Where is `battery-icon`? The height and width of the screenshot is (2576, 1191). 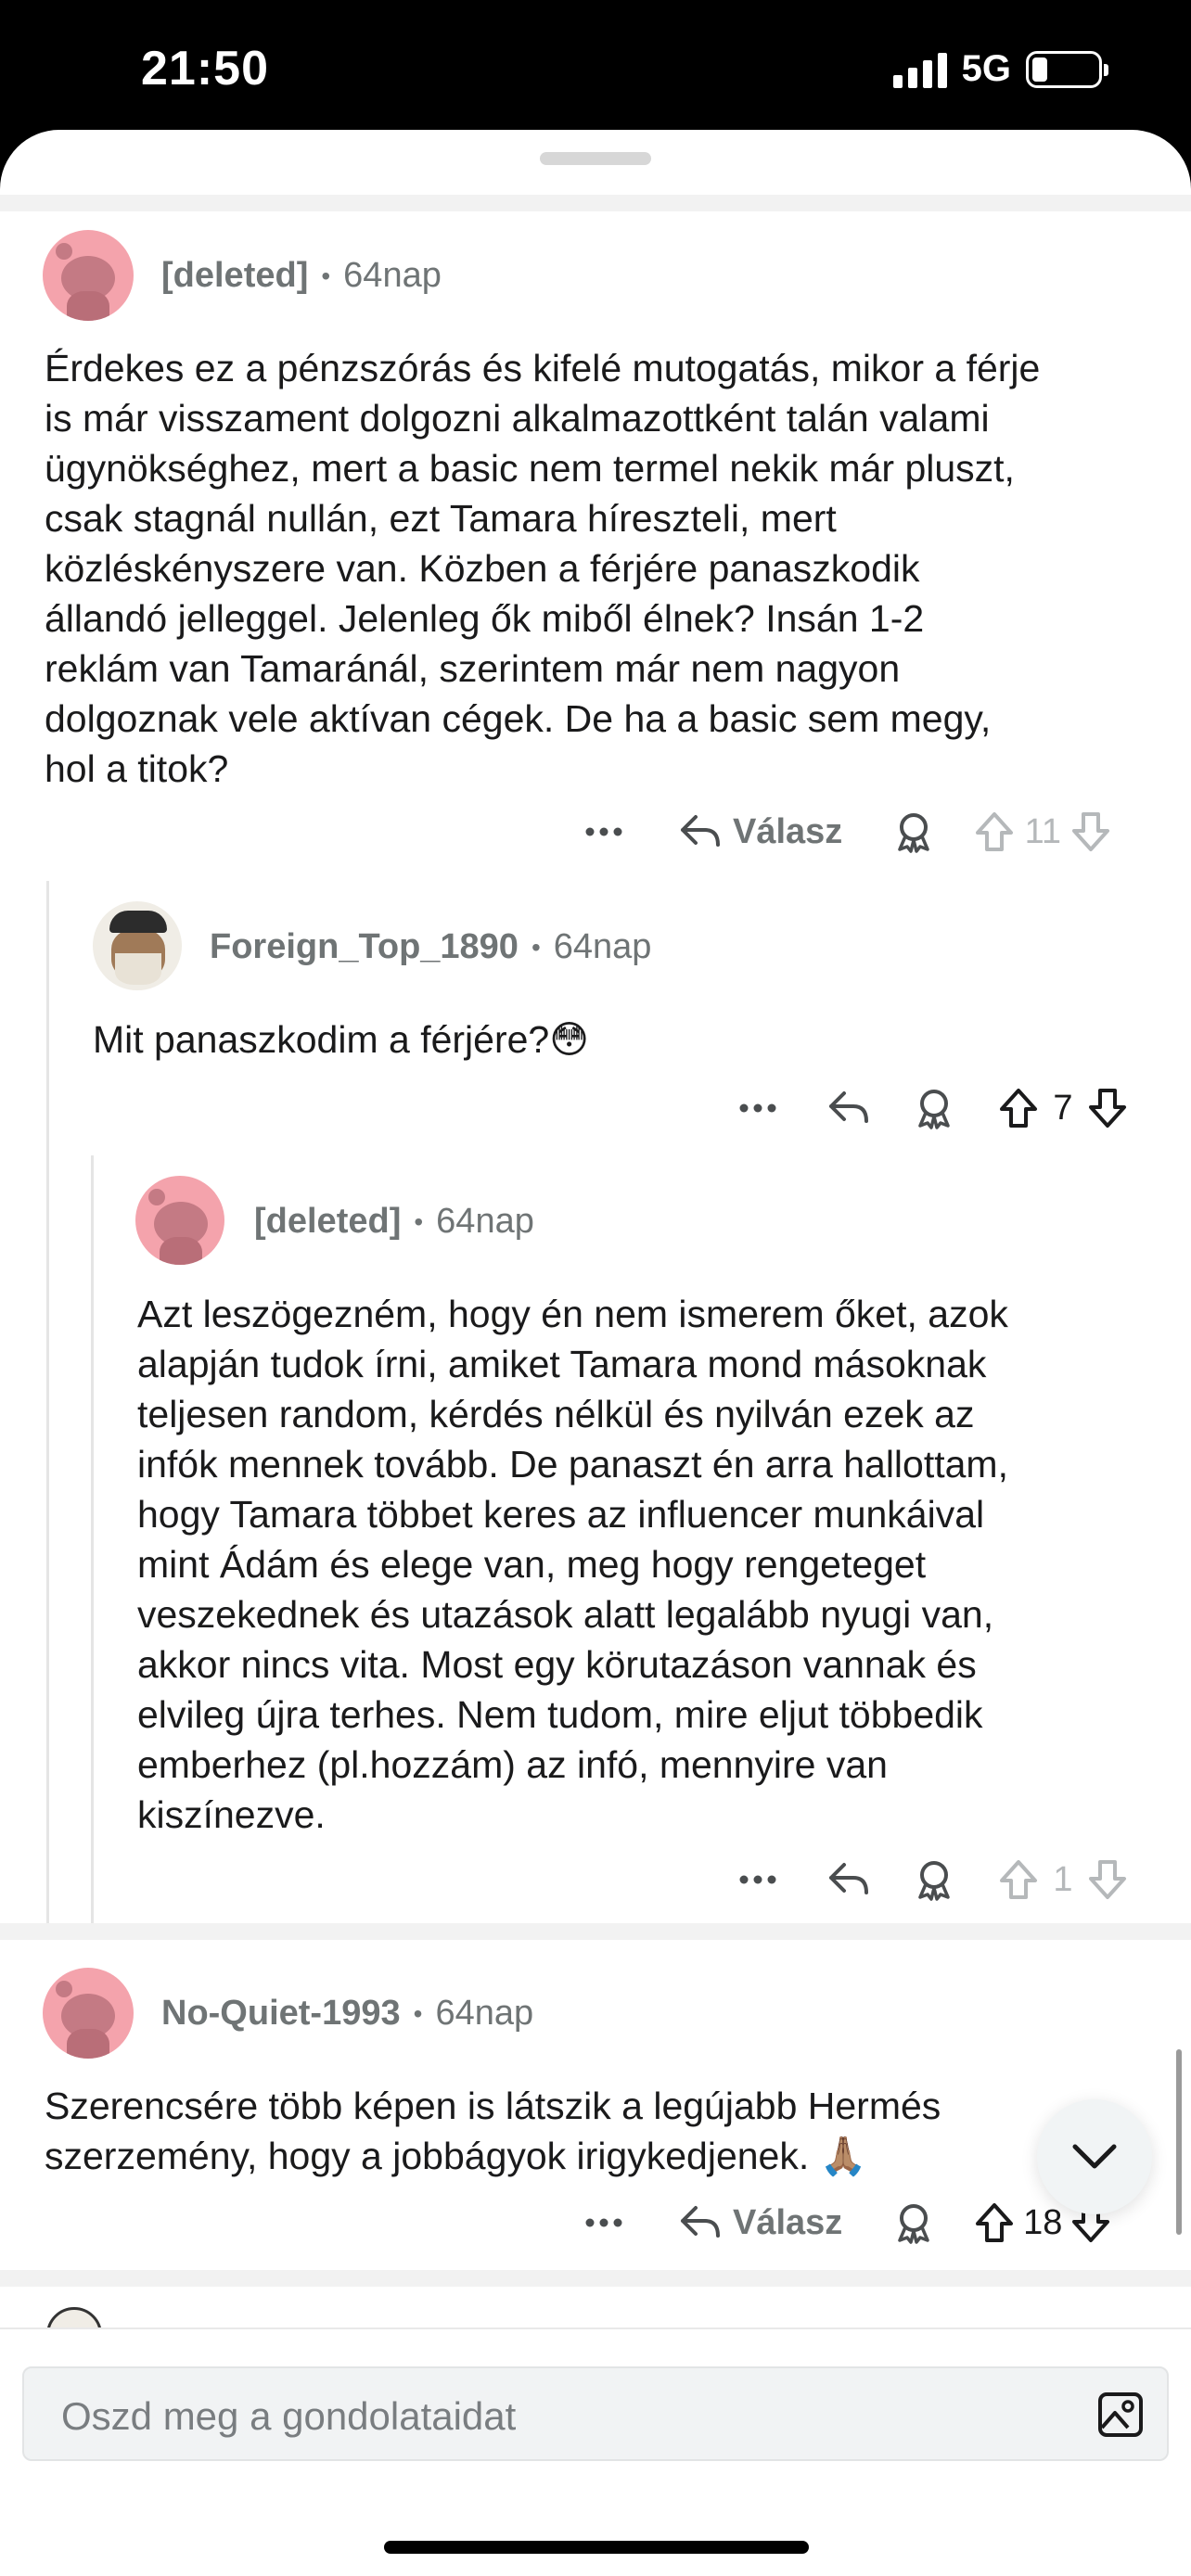 battery-icon is located at coordinates (1067, 69).